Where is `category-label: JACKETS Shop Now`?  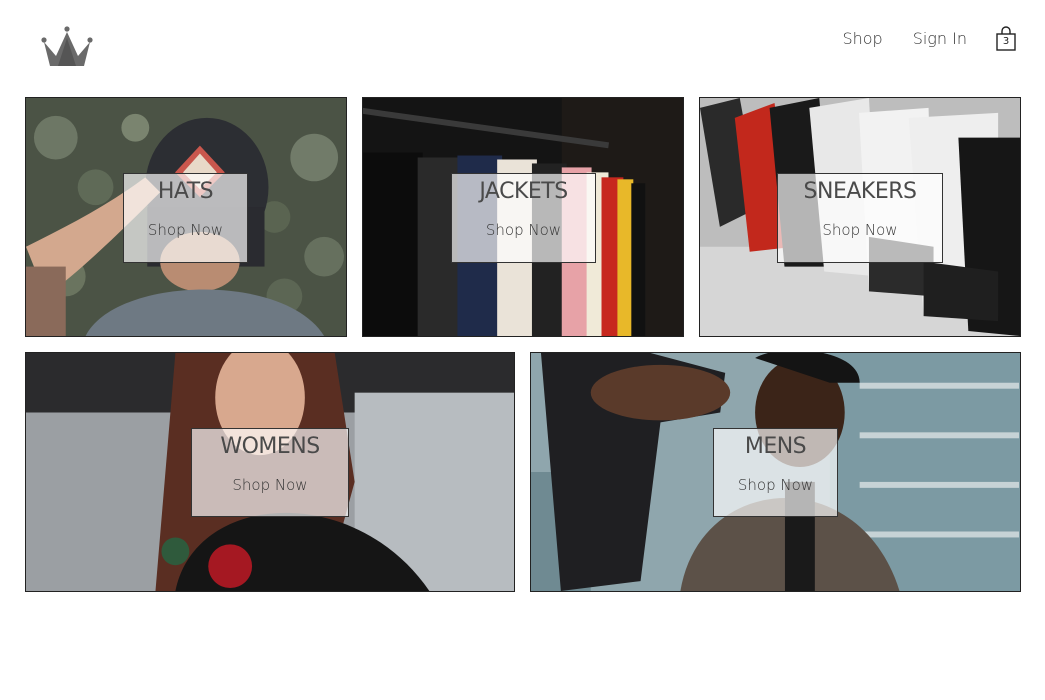 category-label: JACKETS Shop Now is located at coordinates (523, 218).